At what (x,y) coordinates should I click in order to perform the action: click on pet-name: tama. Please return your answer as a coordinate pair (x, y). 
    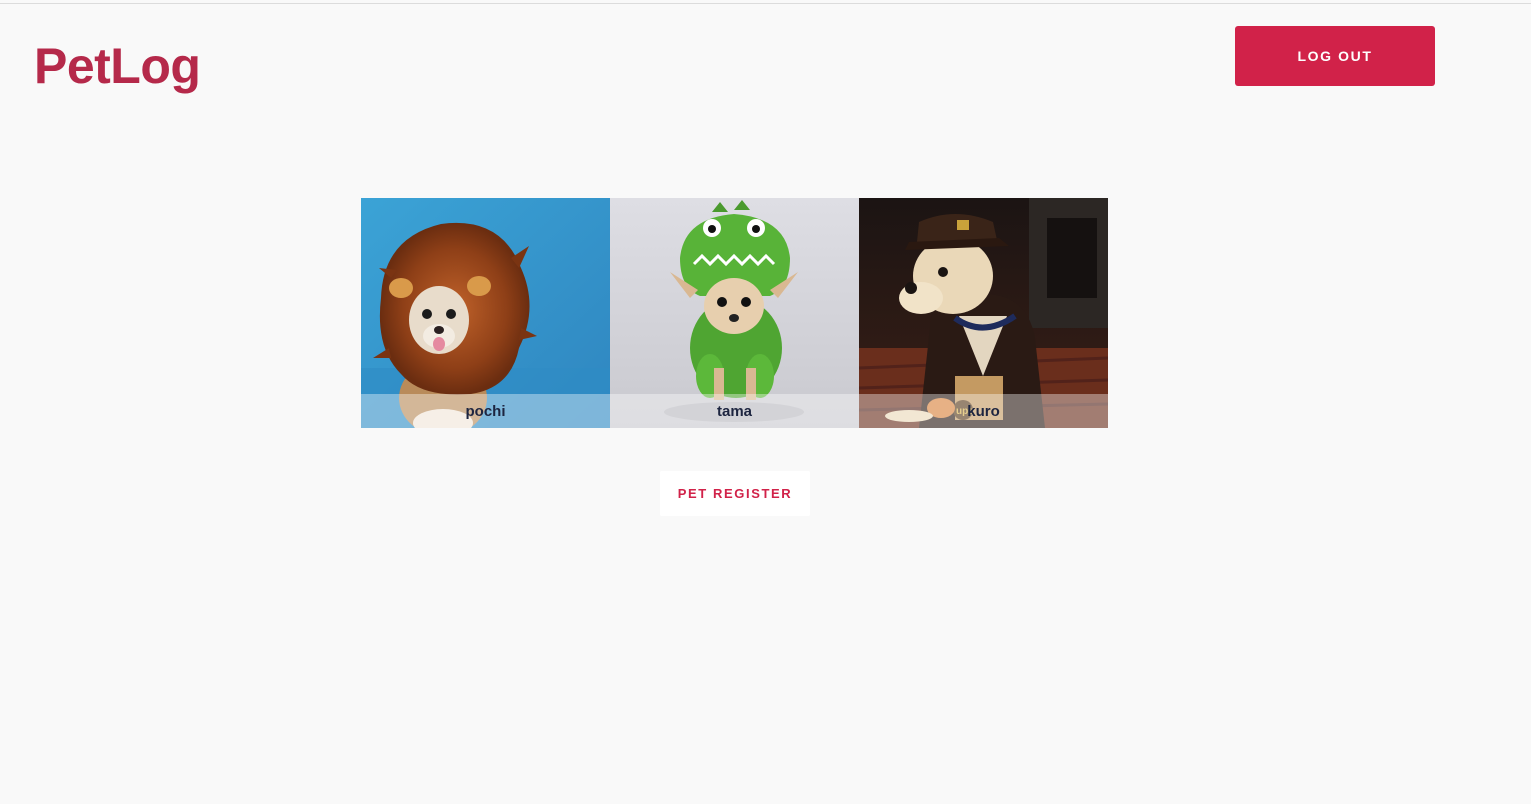
    Looking at the image, I should click on (734, 411).